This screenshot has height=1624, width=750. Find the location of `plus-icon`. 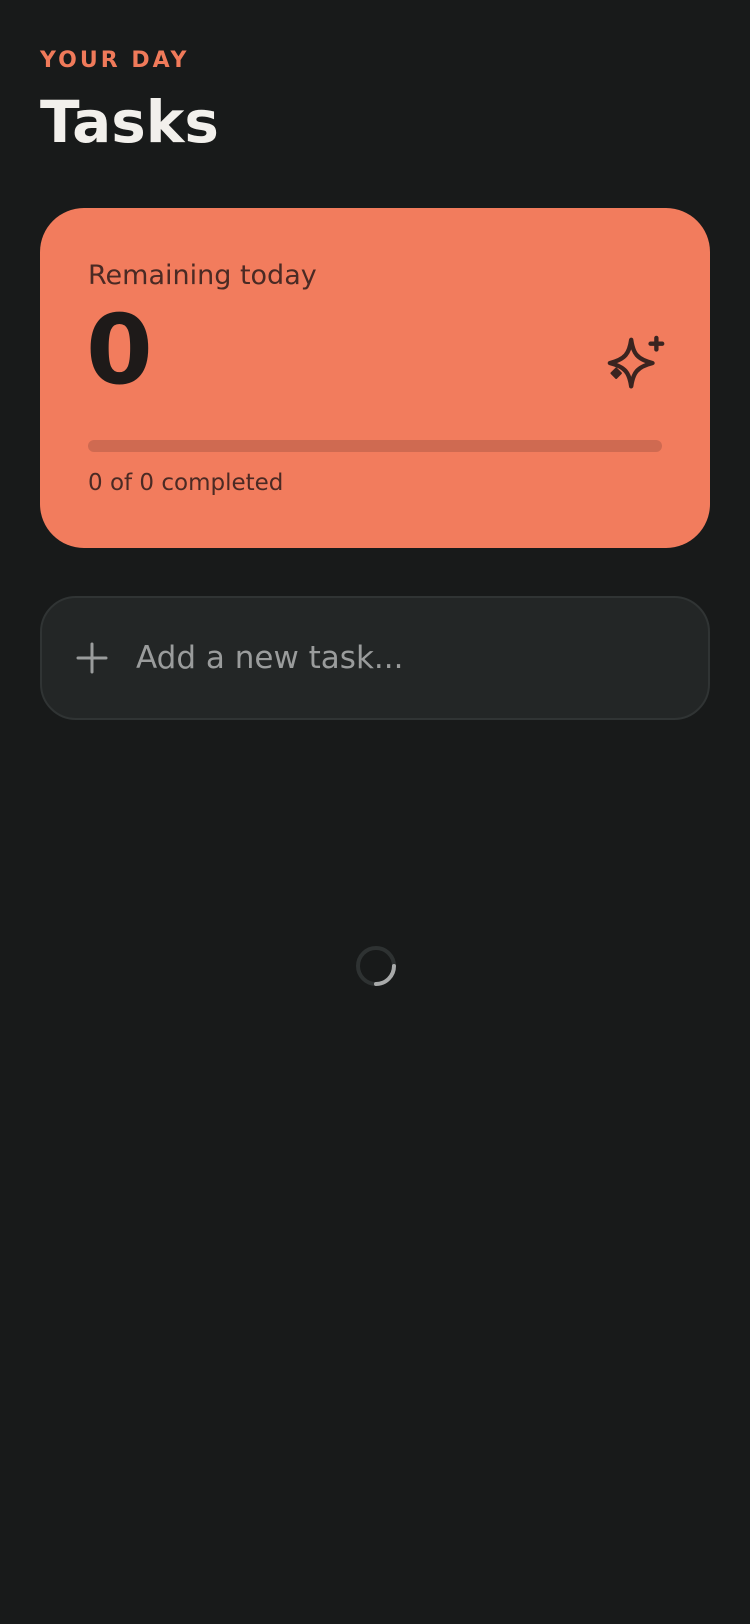

plus-icon is located at coordinates (92, 658).